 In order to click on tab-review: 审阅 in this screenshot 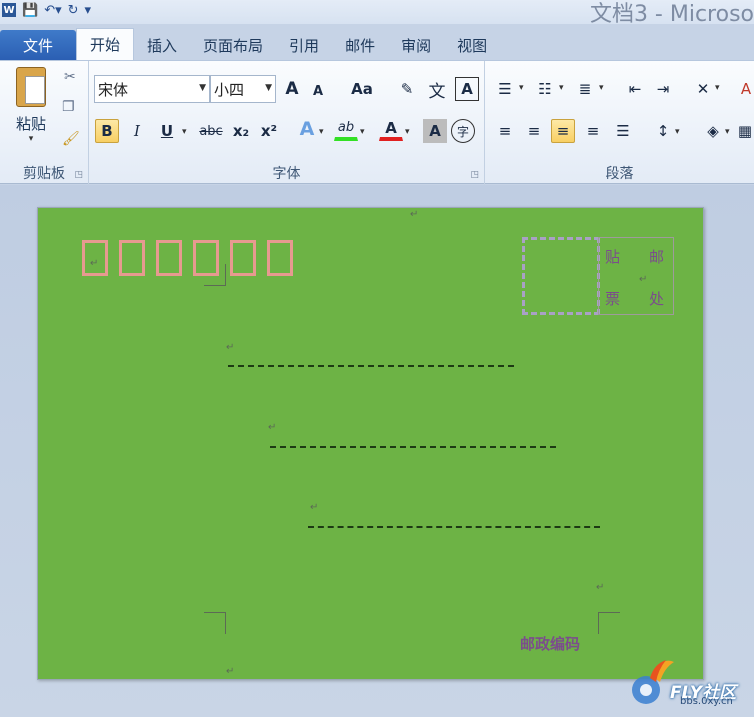, I will do `click(416, 45)`.